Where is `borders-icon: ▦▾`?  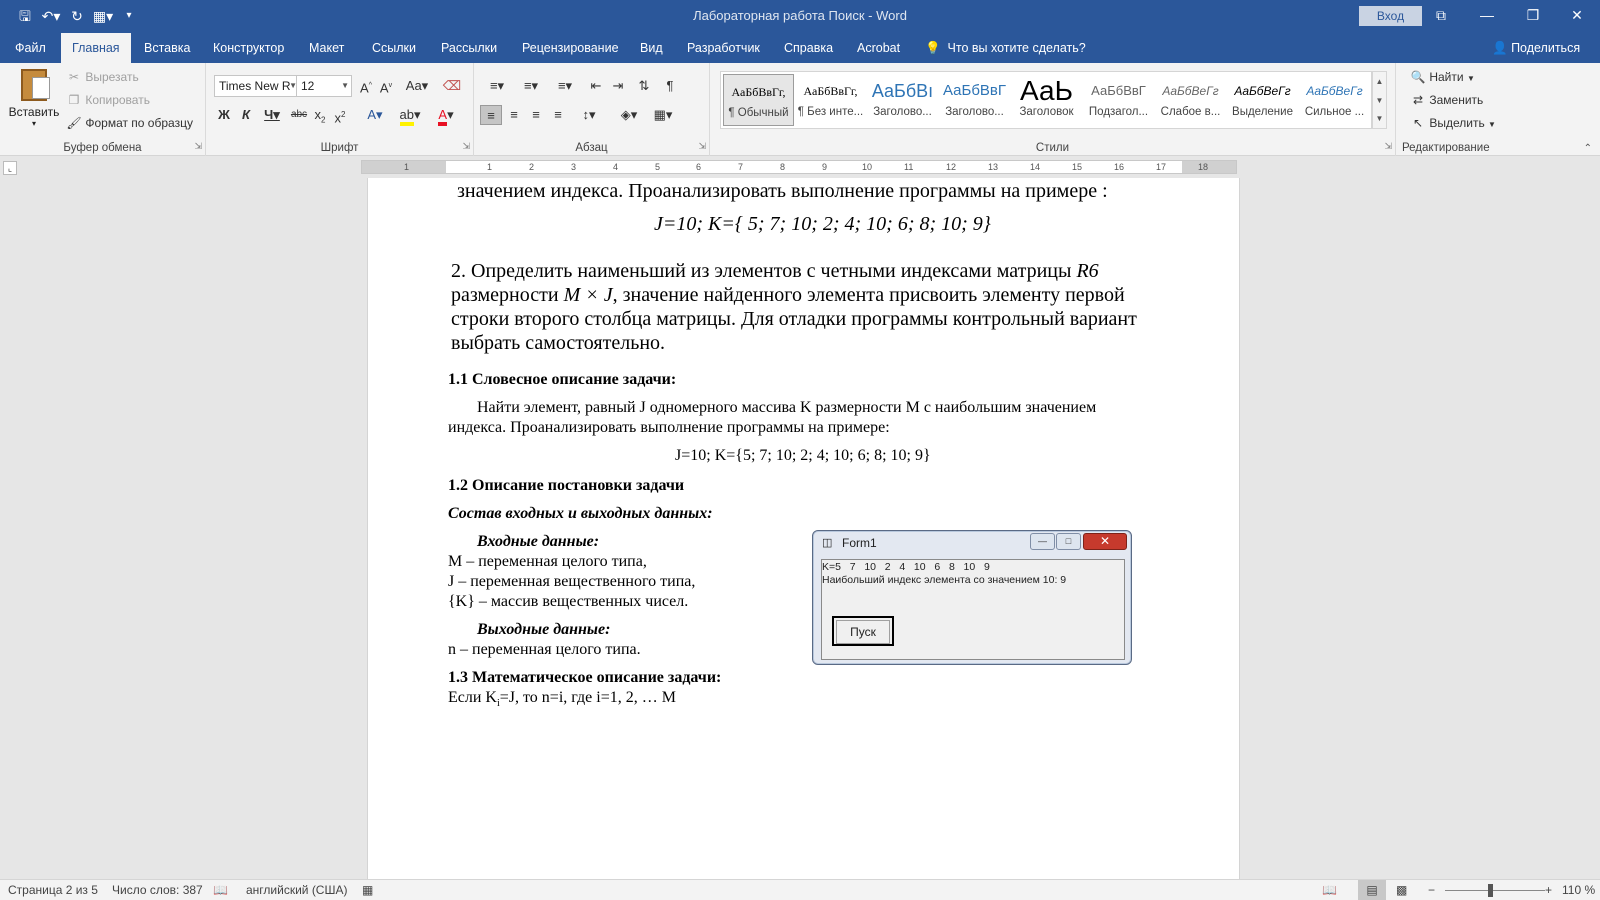 borders-icon: ▦▾ is located at coordinates (663, 115).